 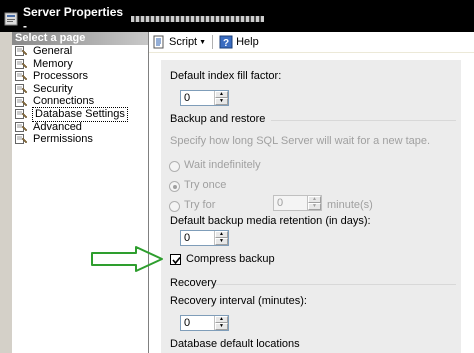 I want to click on sidebar-item-connections: Connections, so click(x=80, y=101).